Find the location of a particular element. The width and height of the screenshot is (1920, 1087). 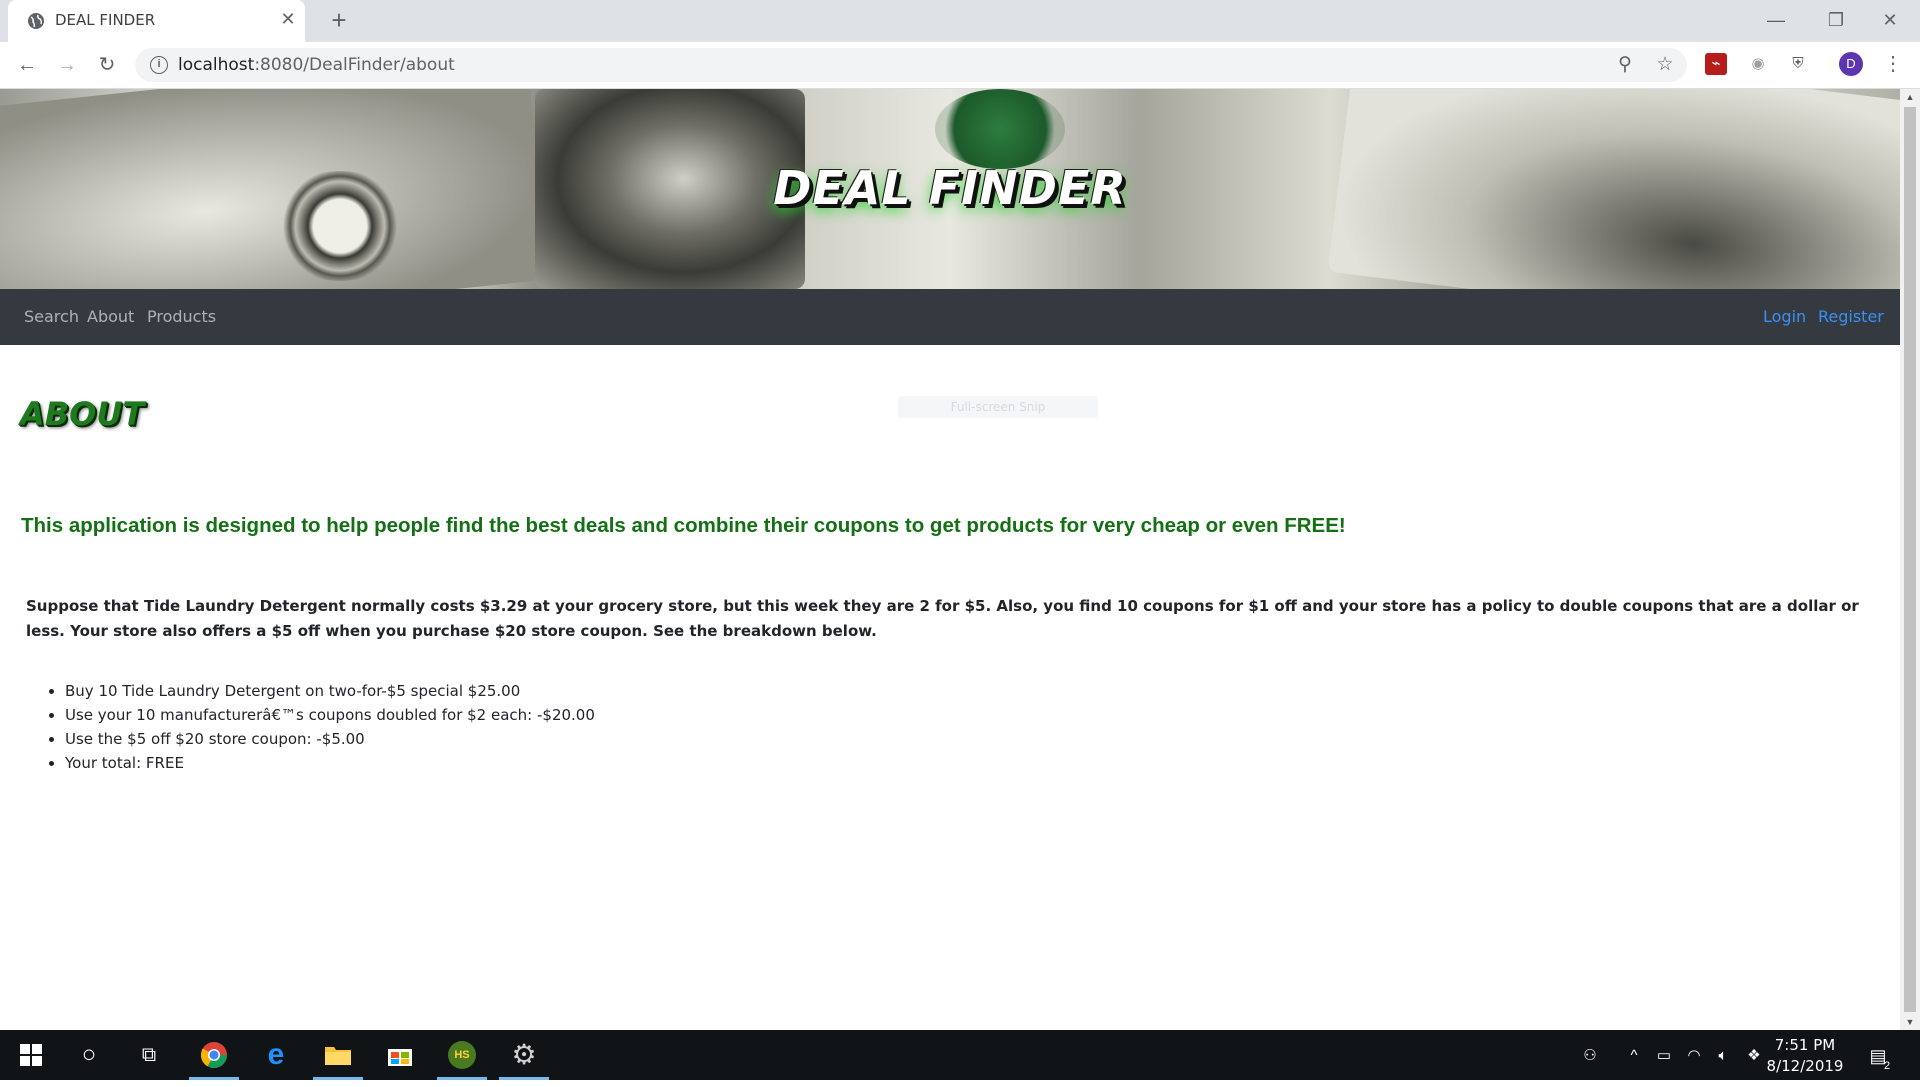

minimize-icon: — is located at coordinates (1776, 21).